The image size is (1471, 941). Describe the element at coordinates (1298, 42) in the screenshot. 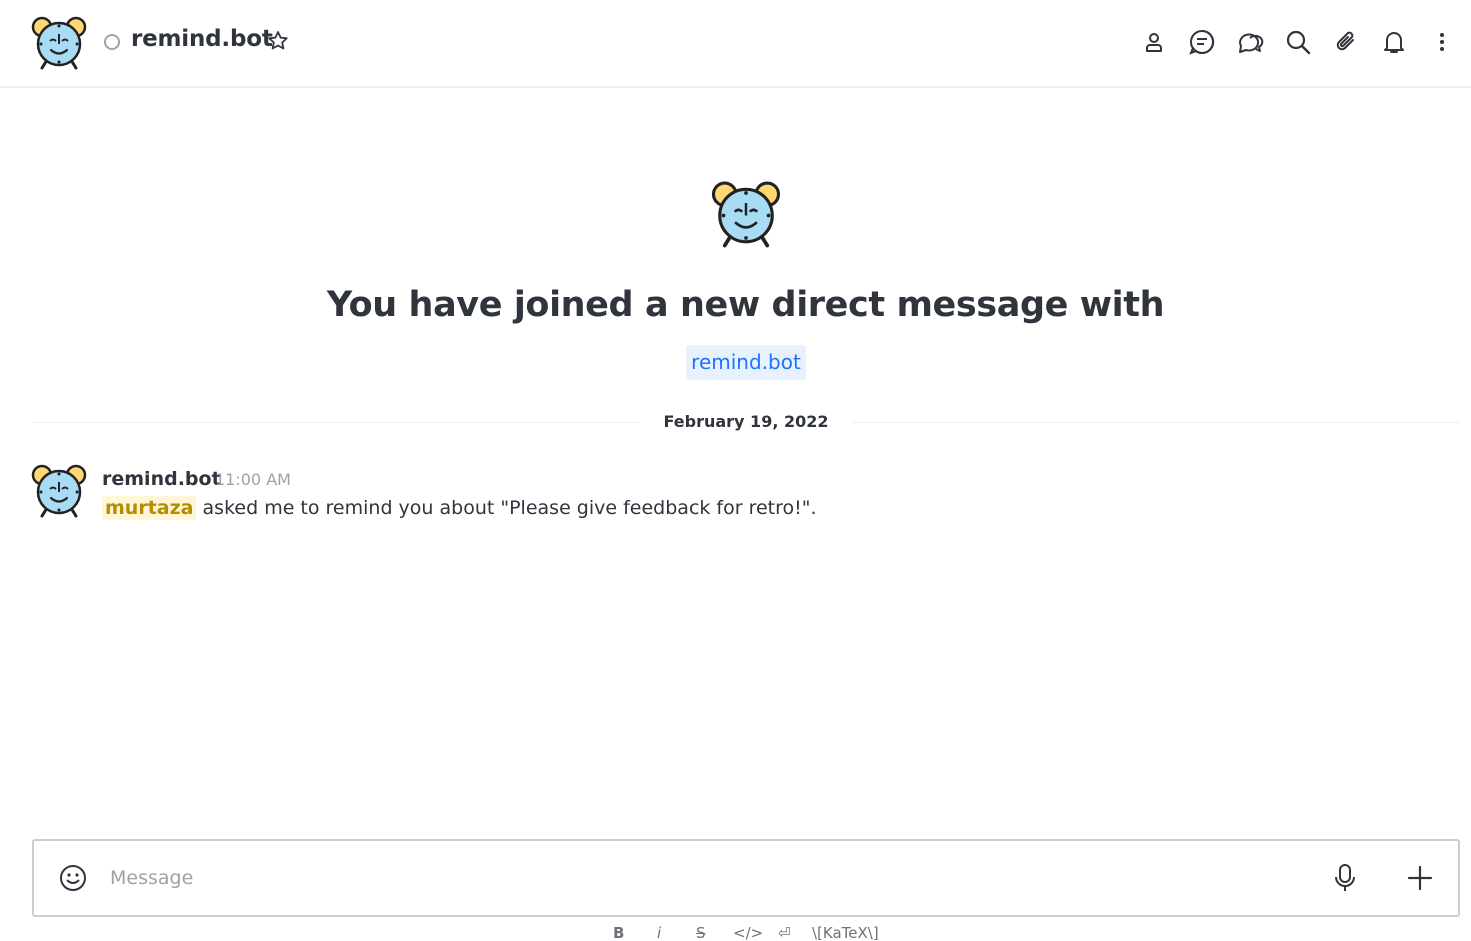

I see `search-icon` at that location.